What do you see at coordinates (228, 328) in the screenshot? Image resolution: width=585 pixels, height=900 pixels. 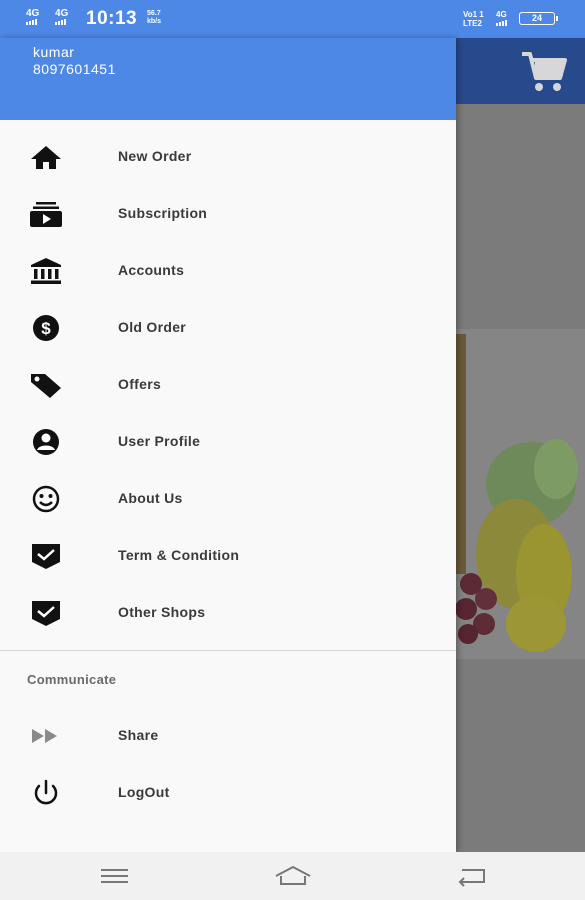 I see `menu-item-old-order: $ Old Order` at bounding box center [228, 328].